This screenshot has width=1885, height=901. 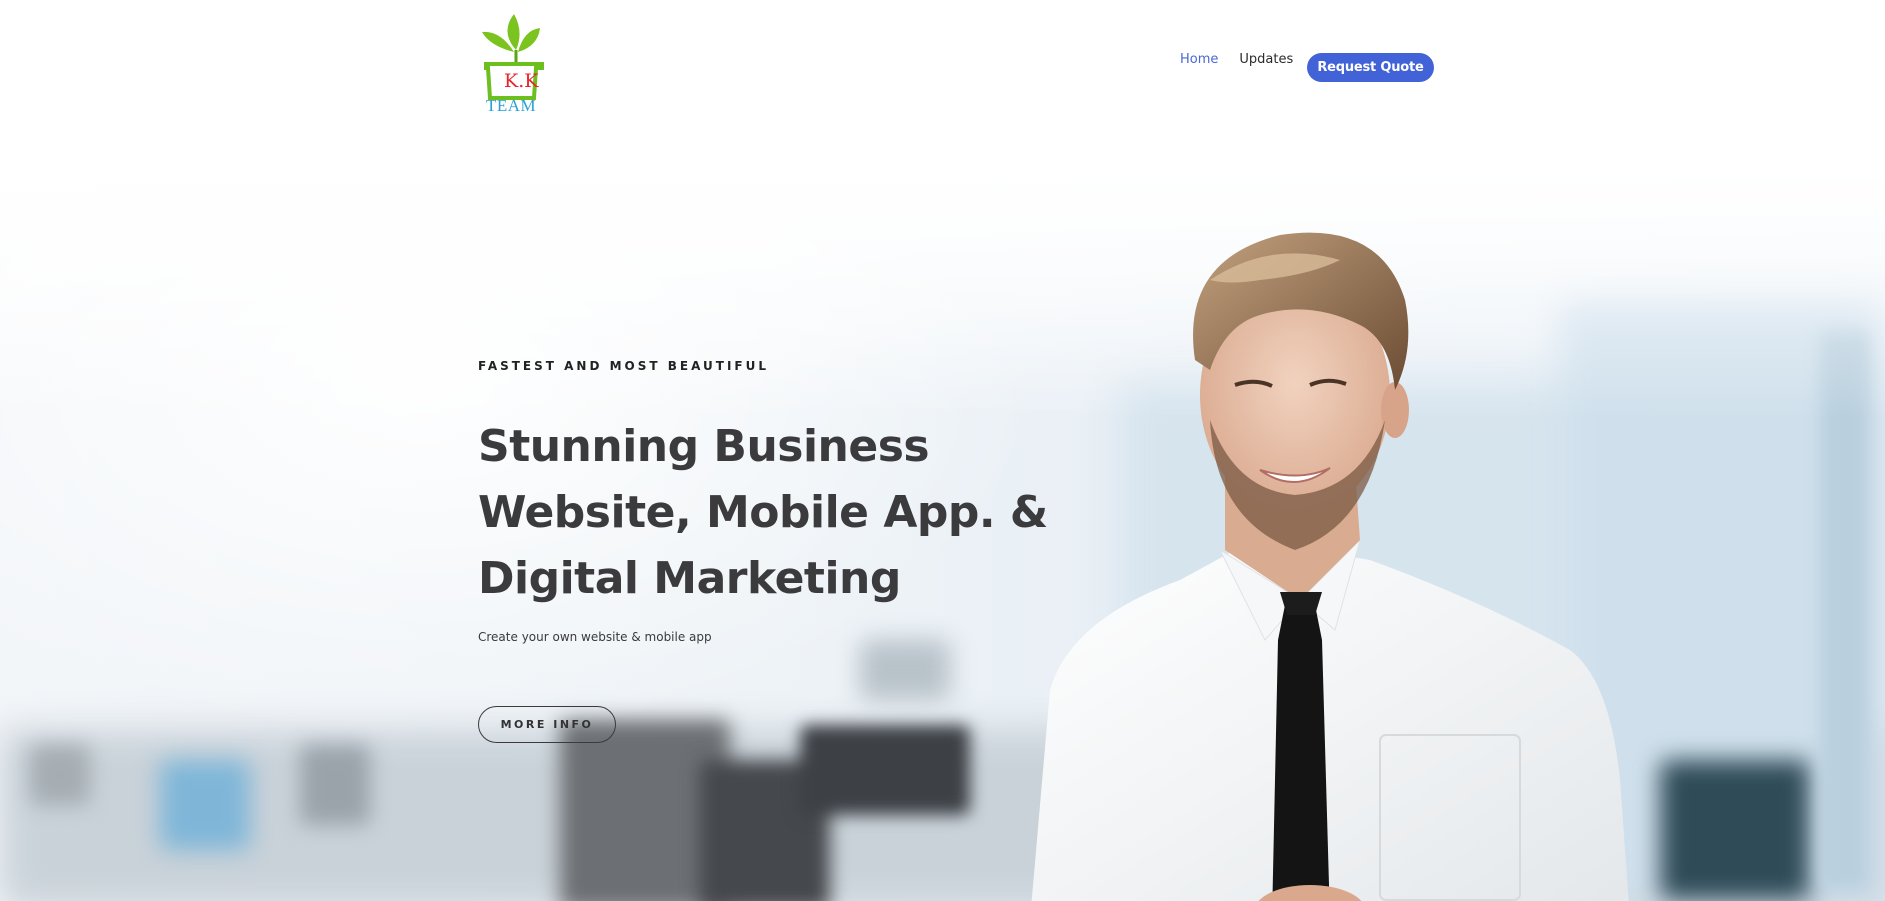 What do you see at coordinates (595, 637) in the screenshot?
I see `hero-subtext: Create your own website & mobile app` at bounding box center [595, 637].